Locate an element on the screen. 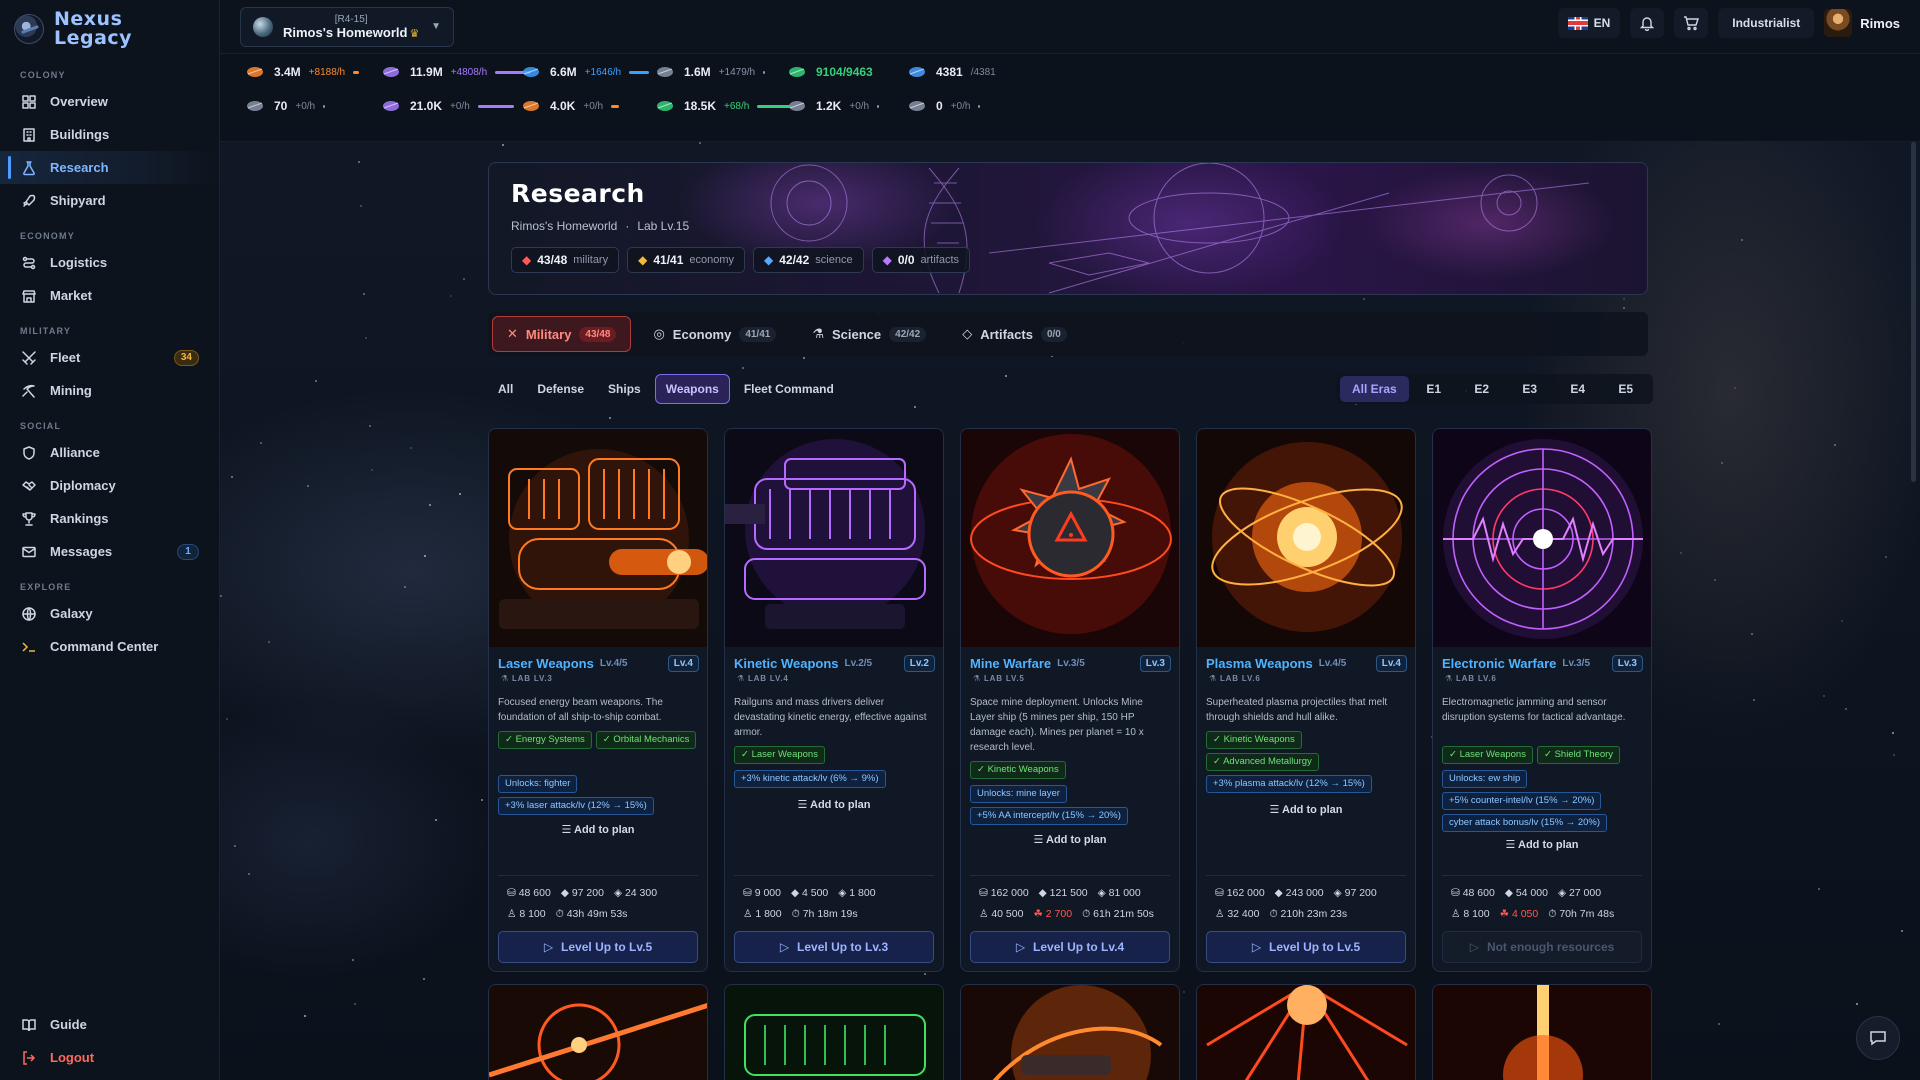 This screenshot has height=1080, width=1920. nav-section-title: EXPLORE is located at coordinates (46, 587).